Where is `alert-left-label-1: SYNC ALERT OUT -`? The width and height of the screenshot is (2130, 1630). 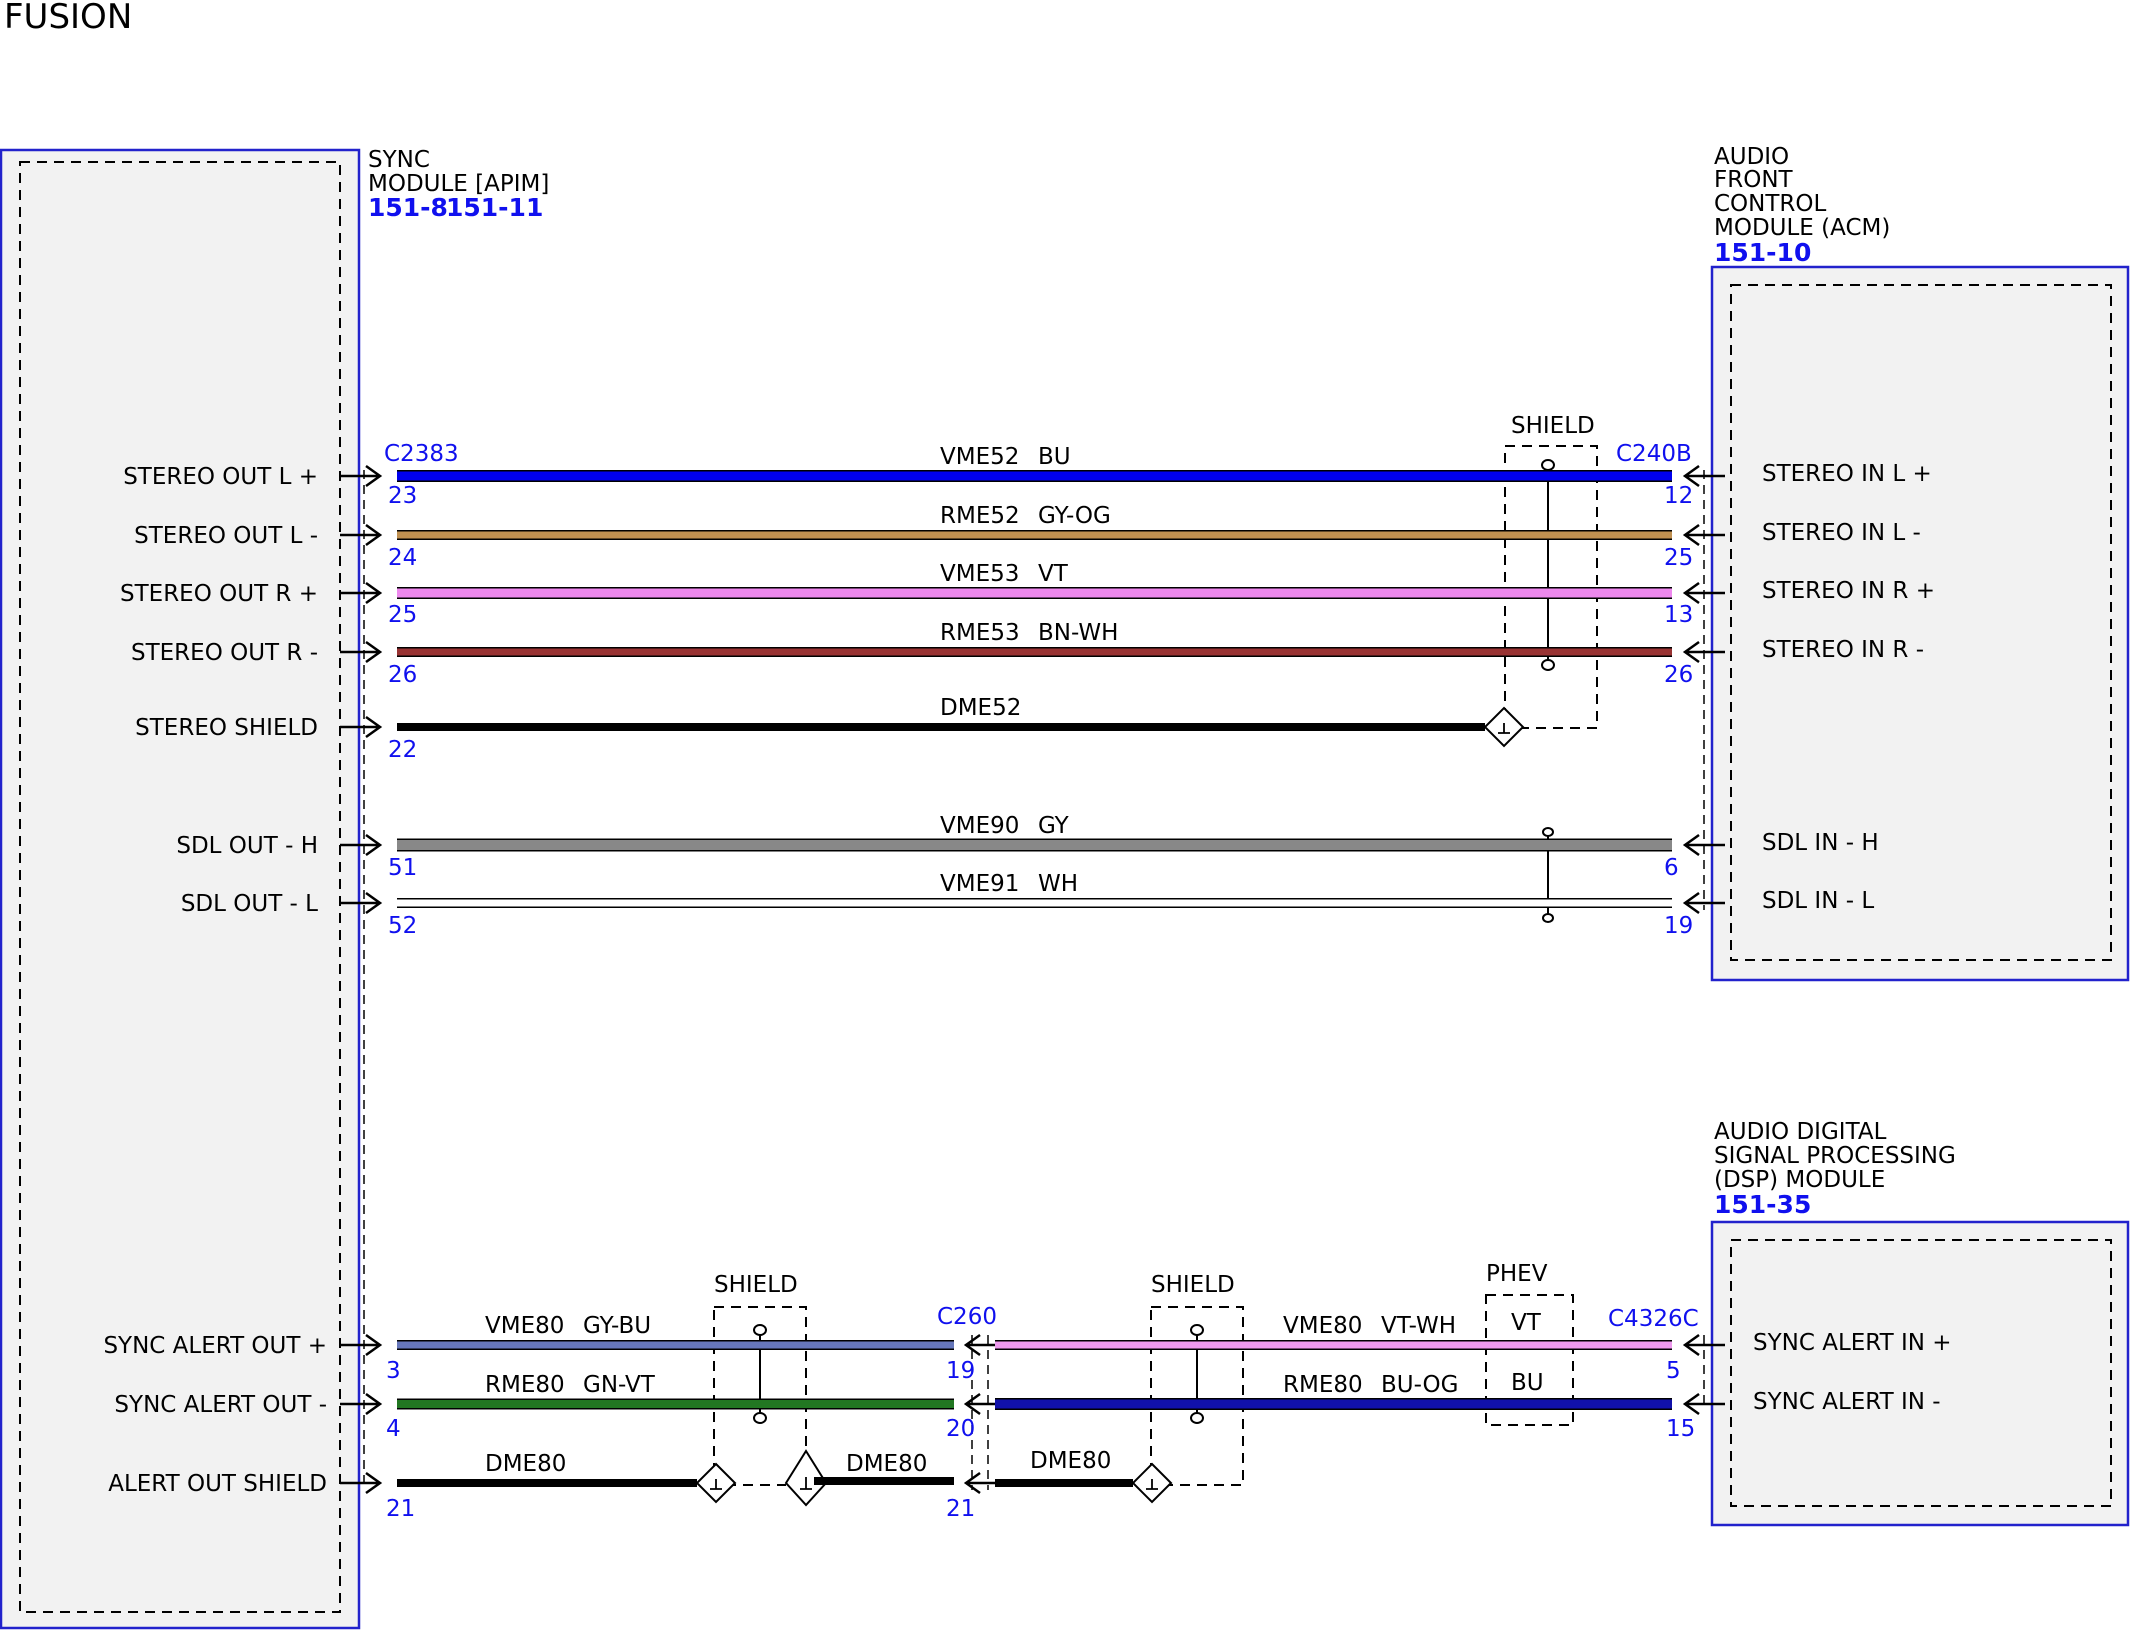
alert-left-label-1: SYNC ALERT OUT - is located at coordinates (220, 1405).